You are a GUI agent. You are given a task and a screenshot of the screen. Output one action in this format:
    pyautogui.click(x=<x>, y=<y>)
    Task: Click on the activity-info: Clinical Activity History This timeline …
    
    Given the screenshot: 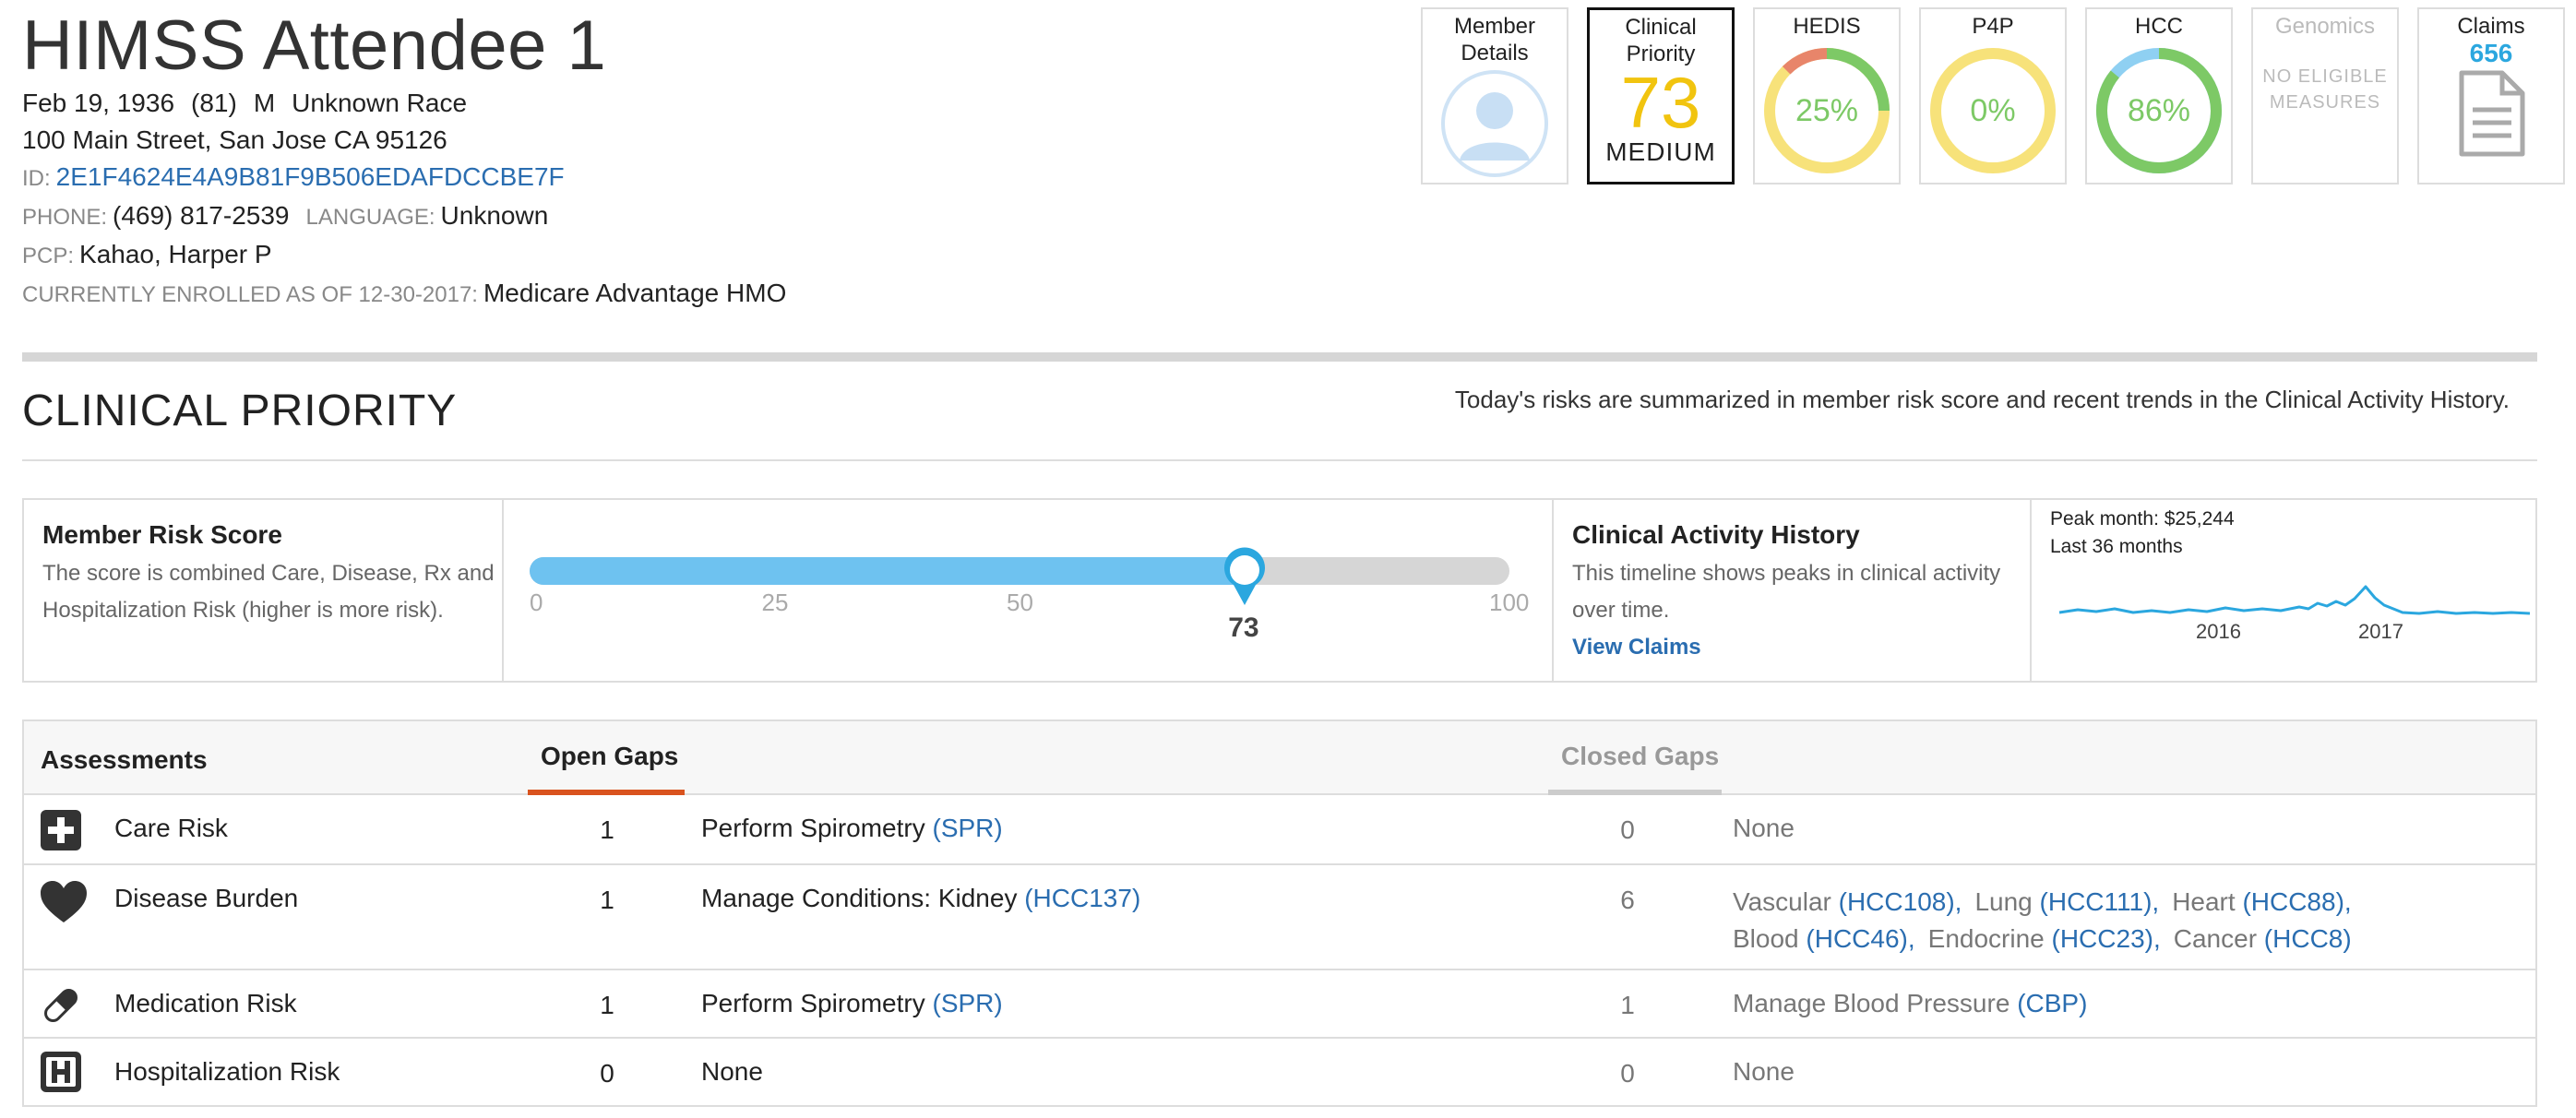 What is the action you would take?
    pyautogui.click(x=1802, y=610)
    